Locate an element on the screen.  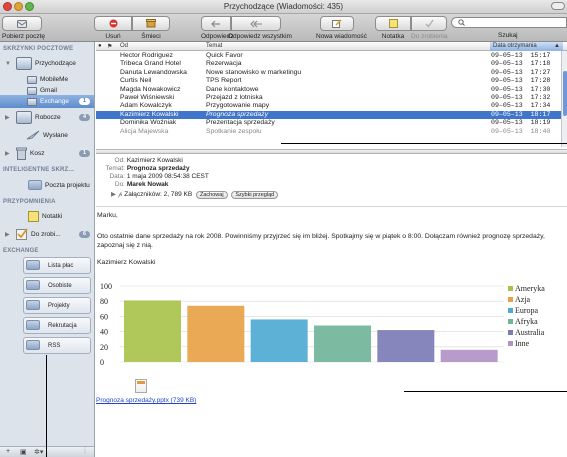
bar-afryka is located at coordinates (342, 343).